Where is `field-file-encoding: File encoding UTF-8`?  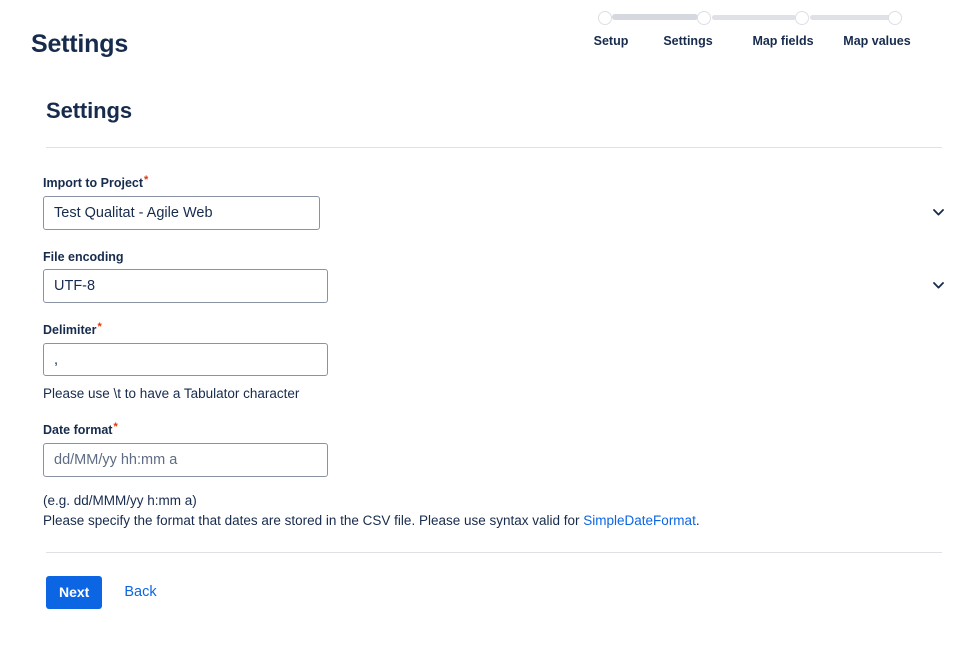
field-file-encoding: File encoding UTF-8 is located at coordinates (499, 276).